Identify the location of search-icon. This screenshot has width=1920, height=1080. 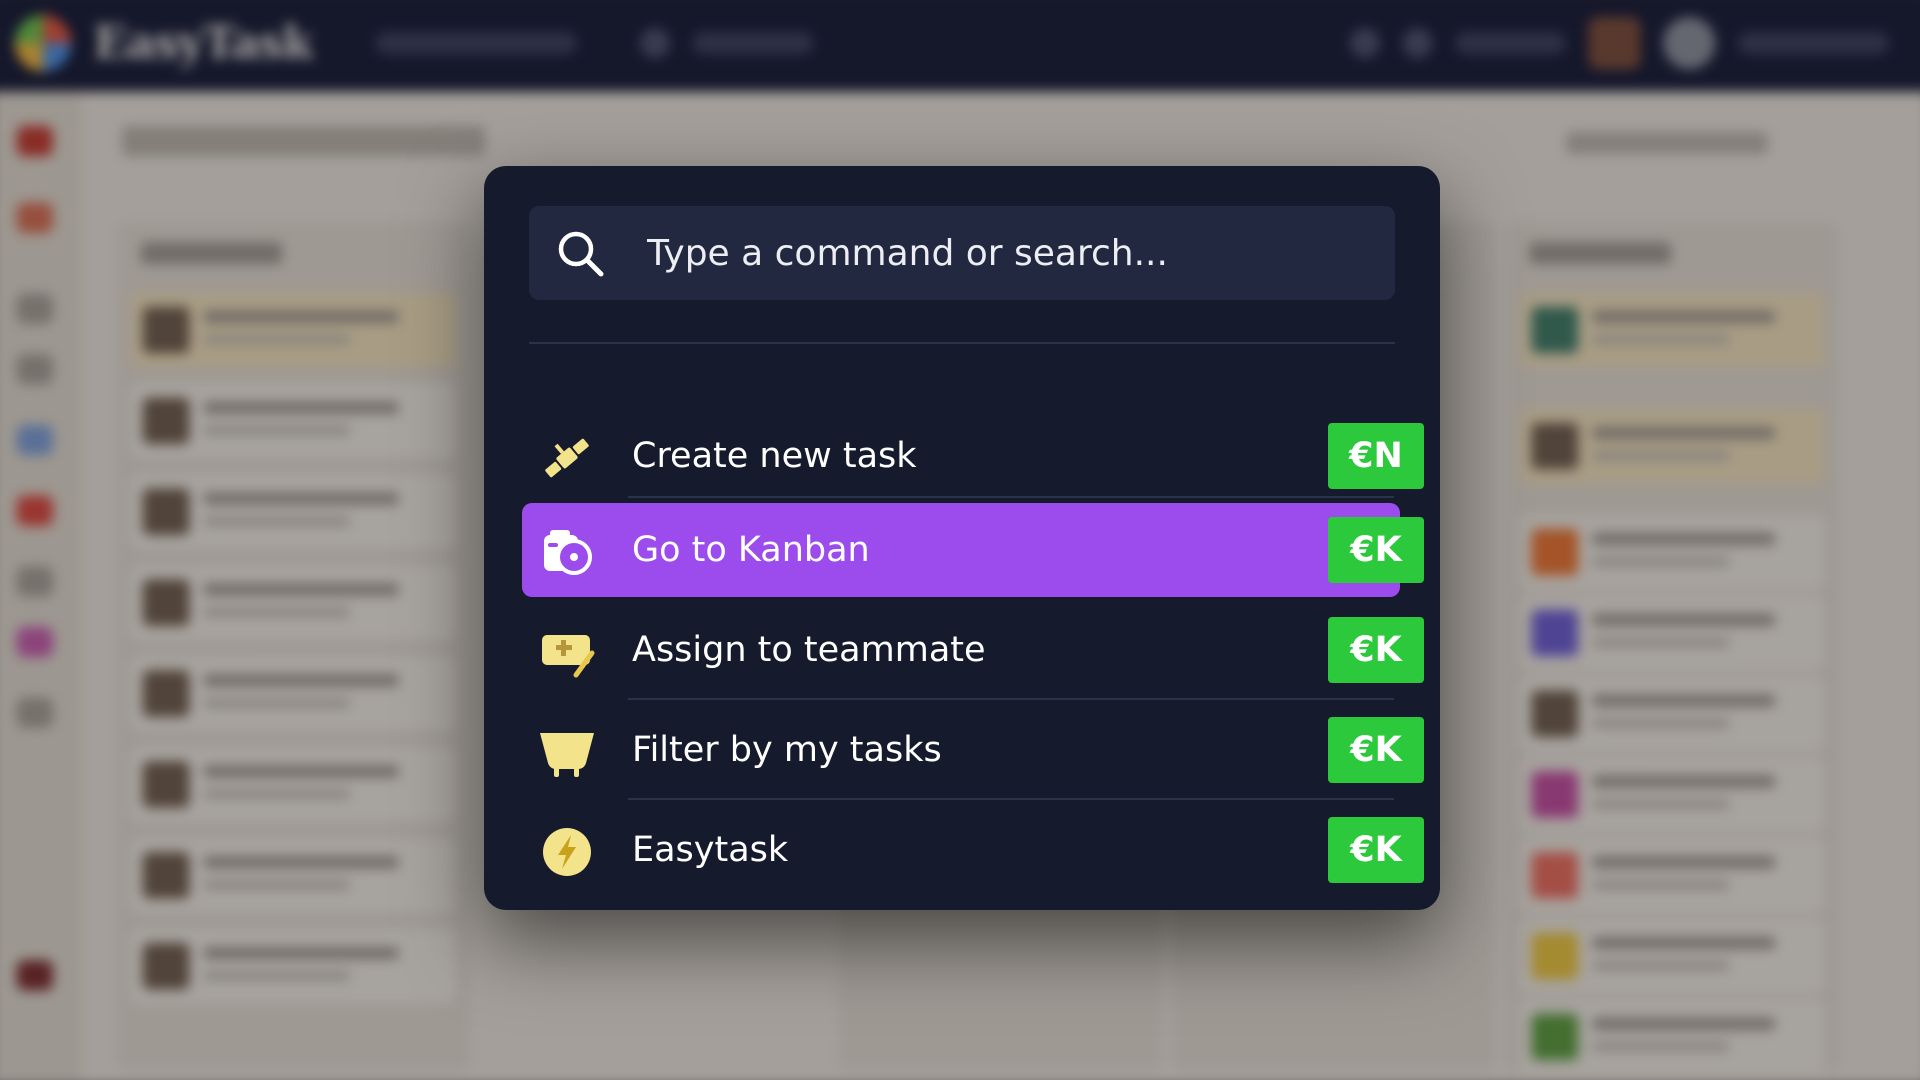
(581, 254).